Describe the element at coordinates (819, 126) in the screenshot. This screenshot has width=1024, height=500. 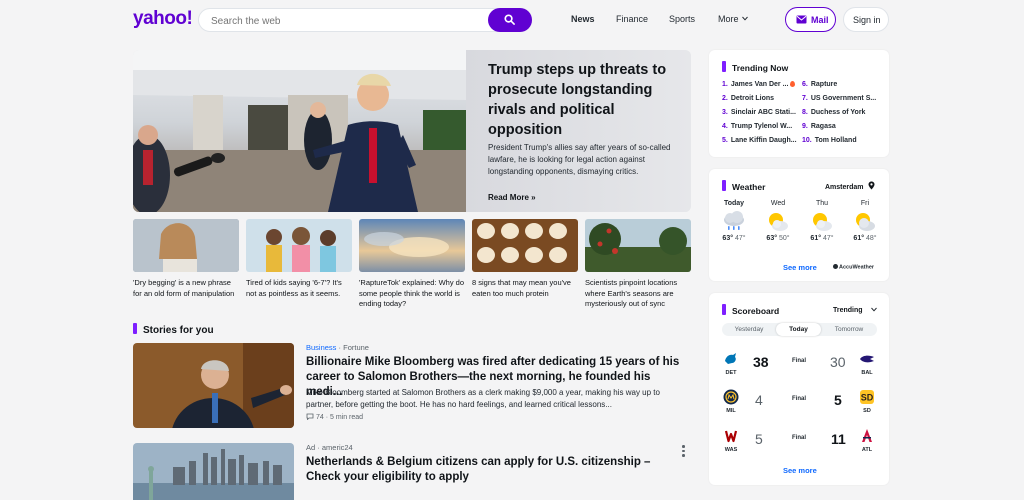
I see `trending-item-9: 9. Ragasa` at that location.